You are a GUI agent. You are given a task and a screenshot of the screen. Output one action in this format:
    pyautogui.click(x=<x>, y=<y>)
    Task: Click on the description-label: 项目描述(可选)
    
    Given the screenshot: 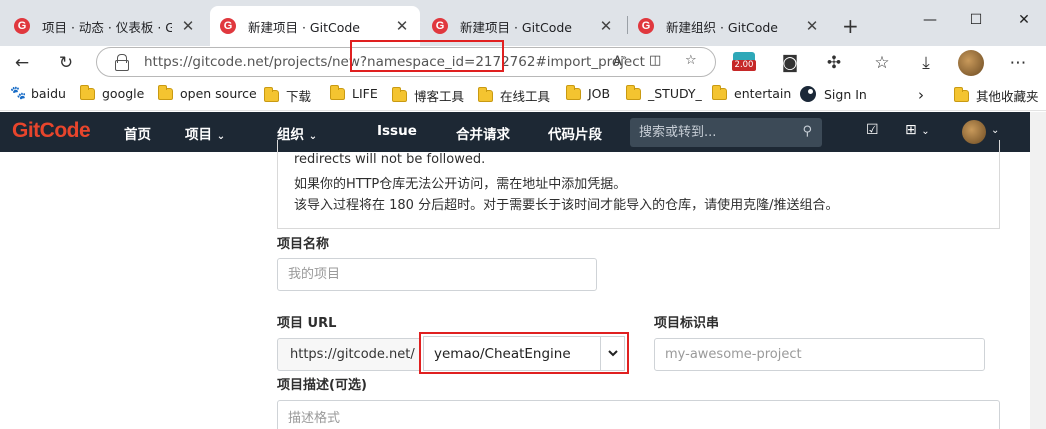 What is the action you would take?
    pyautogui.click(x=322, y=385)
    